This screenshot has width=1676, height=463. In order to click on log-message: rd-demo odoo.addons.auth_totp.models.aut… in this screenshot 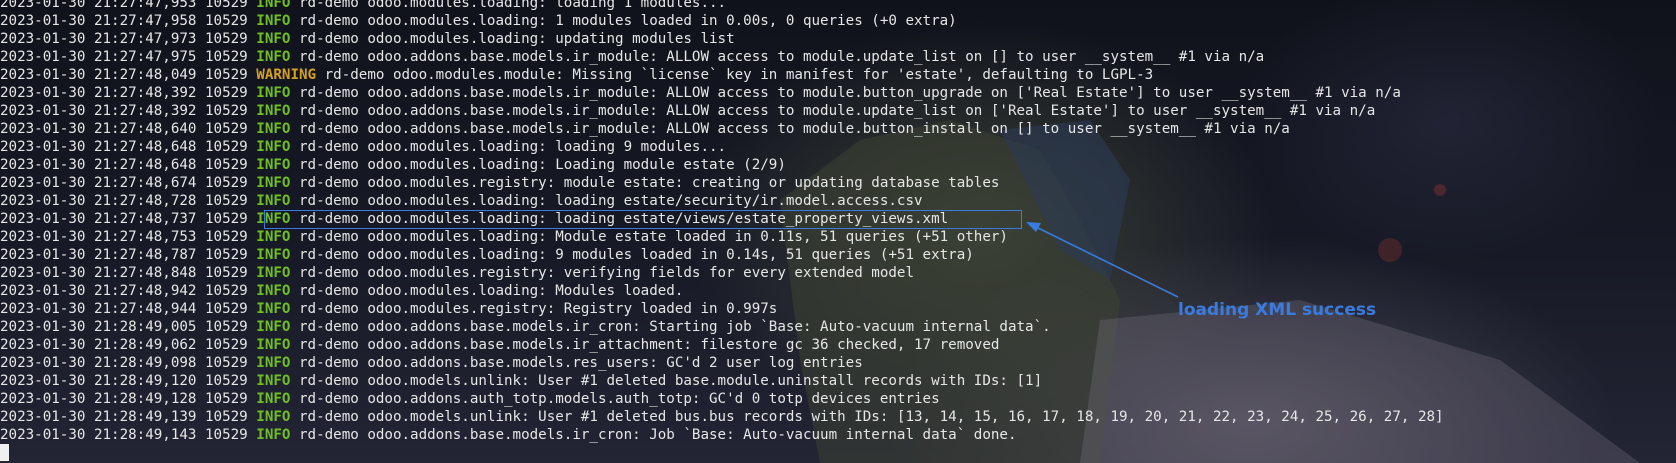, I will do `click(619, 399)`.